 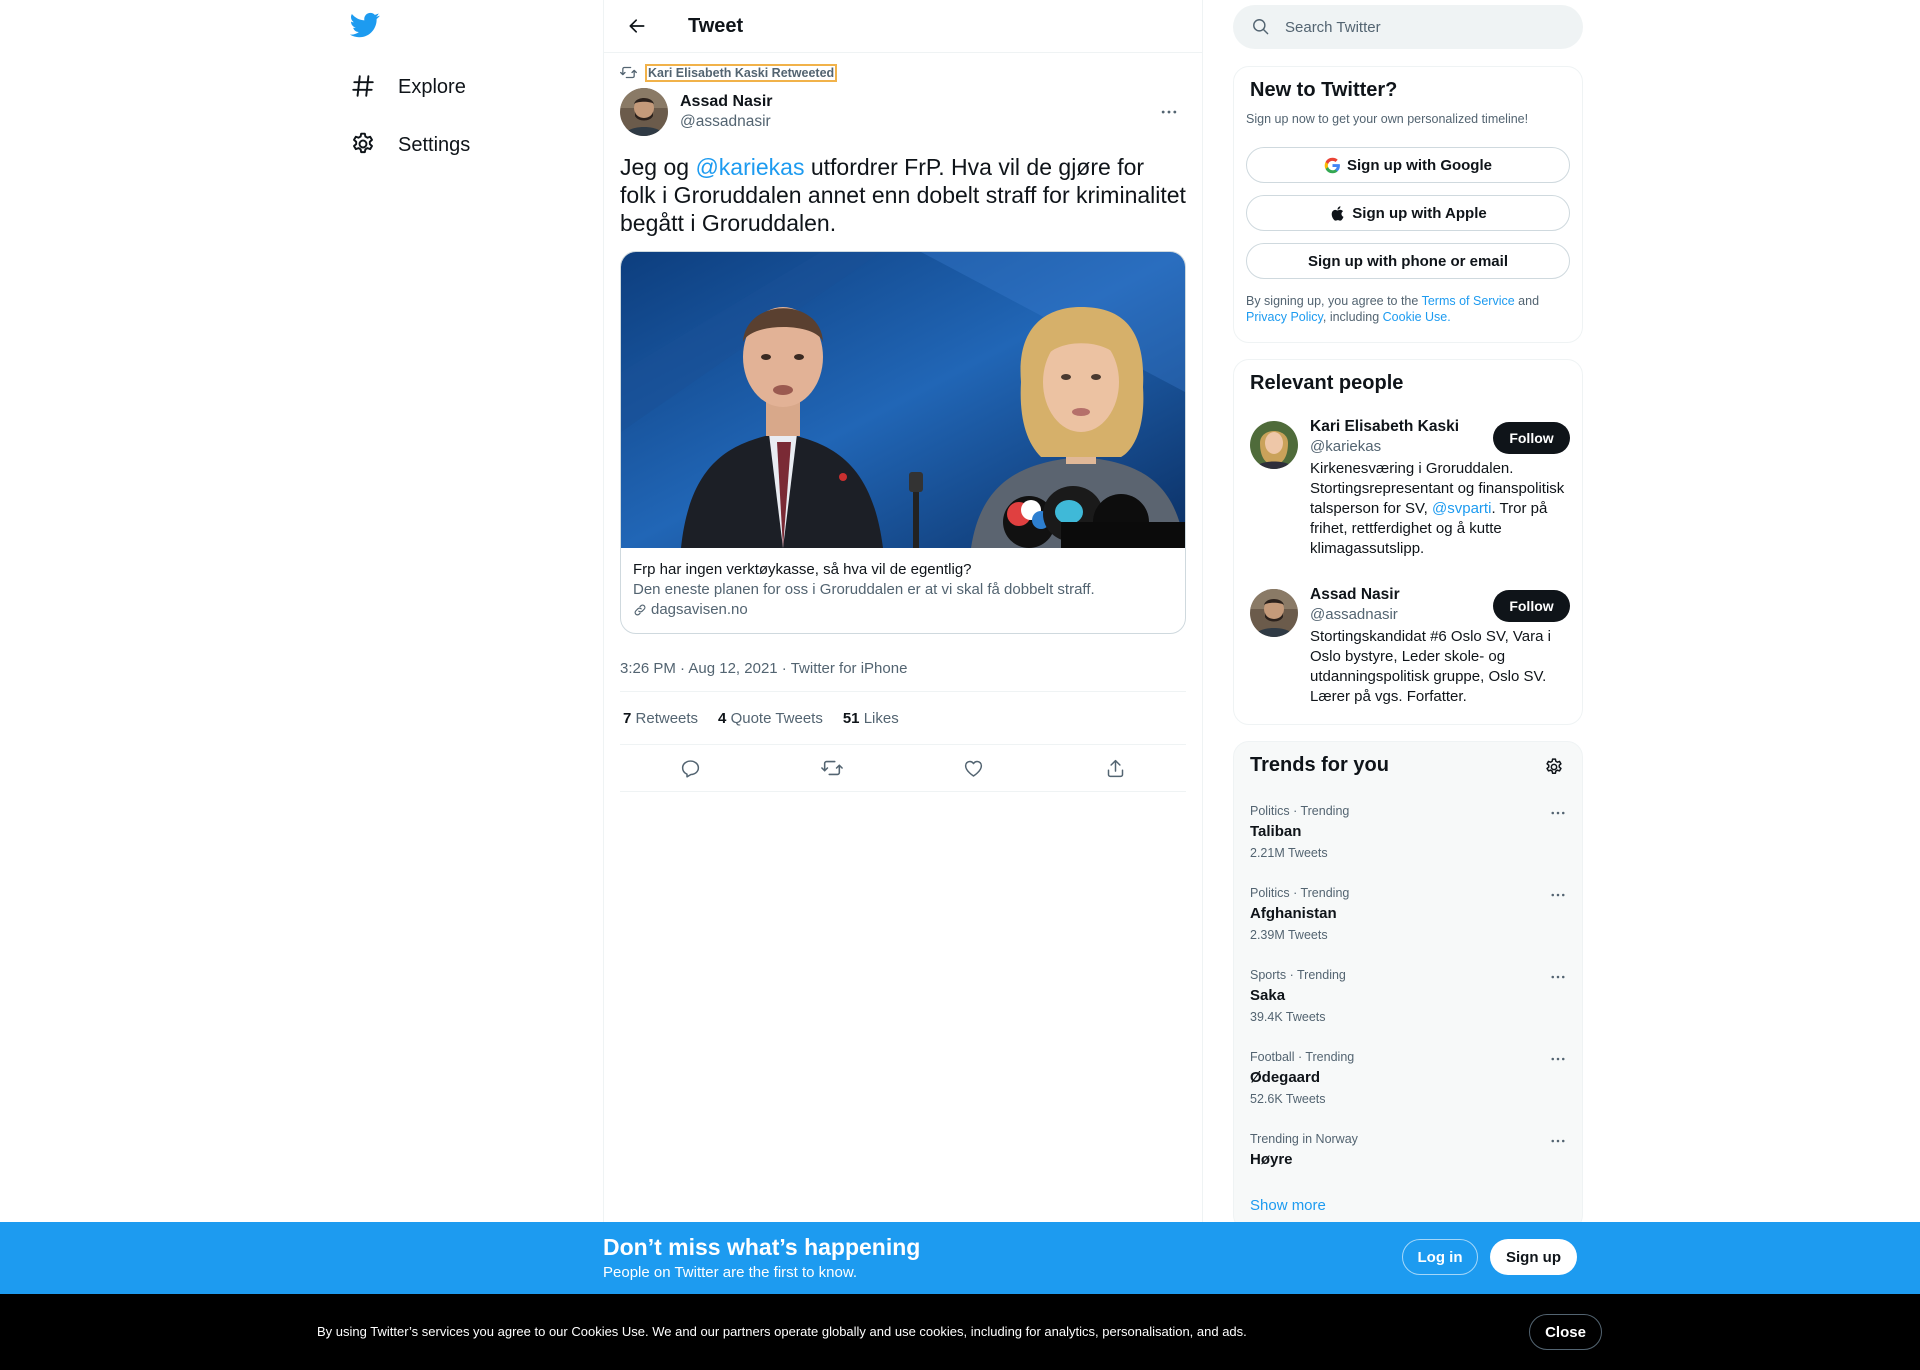 What do you see at coordinates (1334, 301) in the screenshot?
I see `legal-text-1: By signing up, you agree to the` at bounding box center [1334, 301].